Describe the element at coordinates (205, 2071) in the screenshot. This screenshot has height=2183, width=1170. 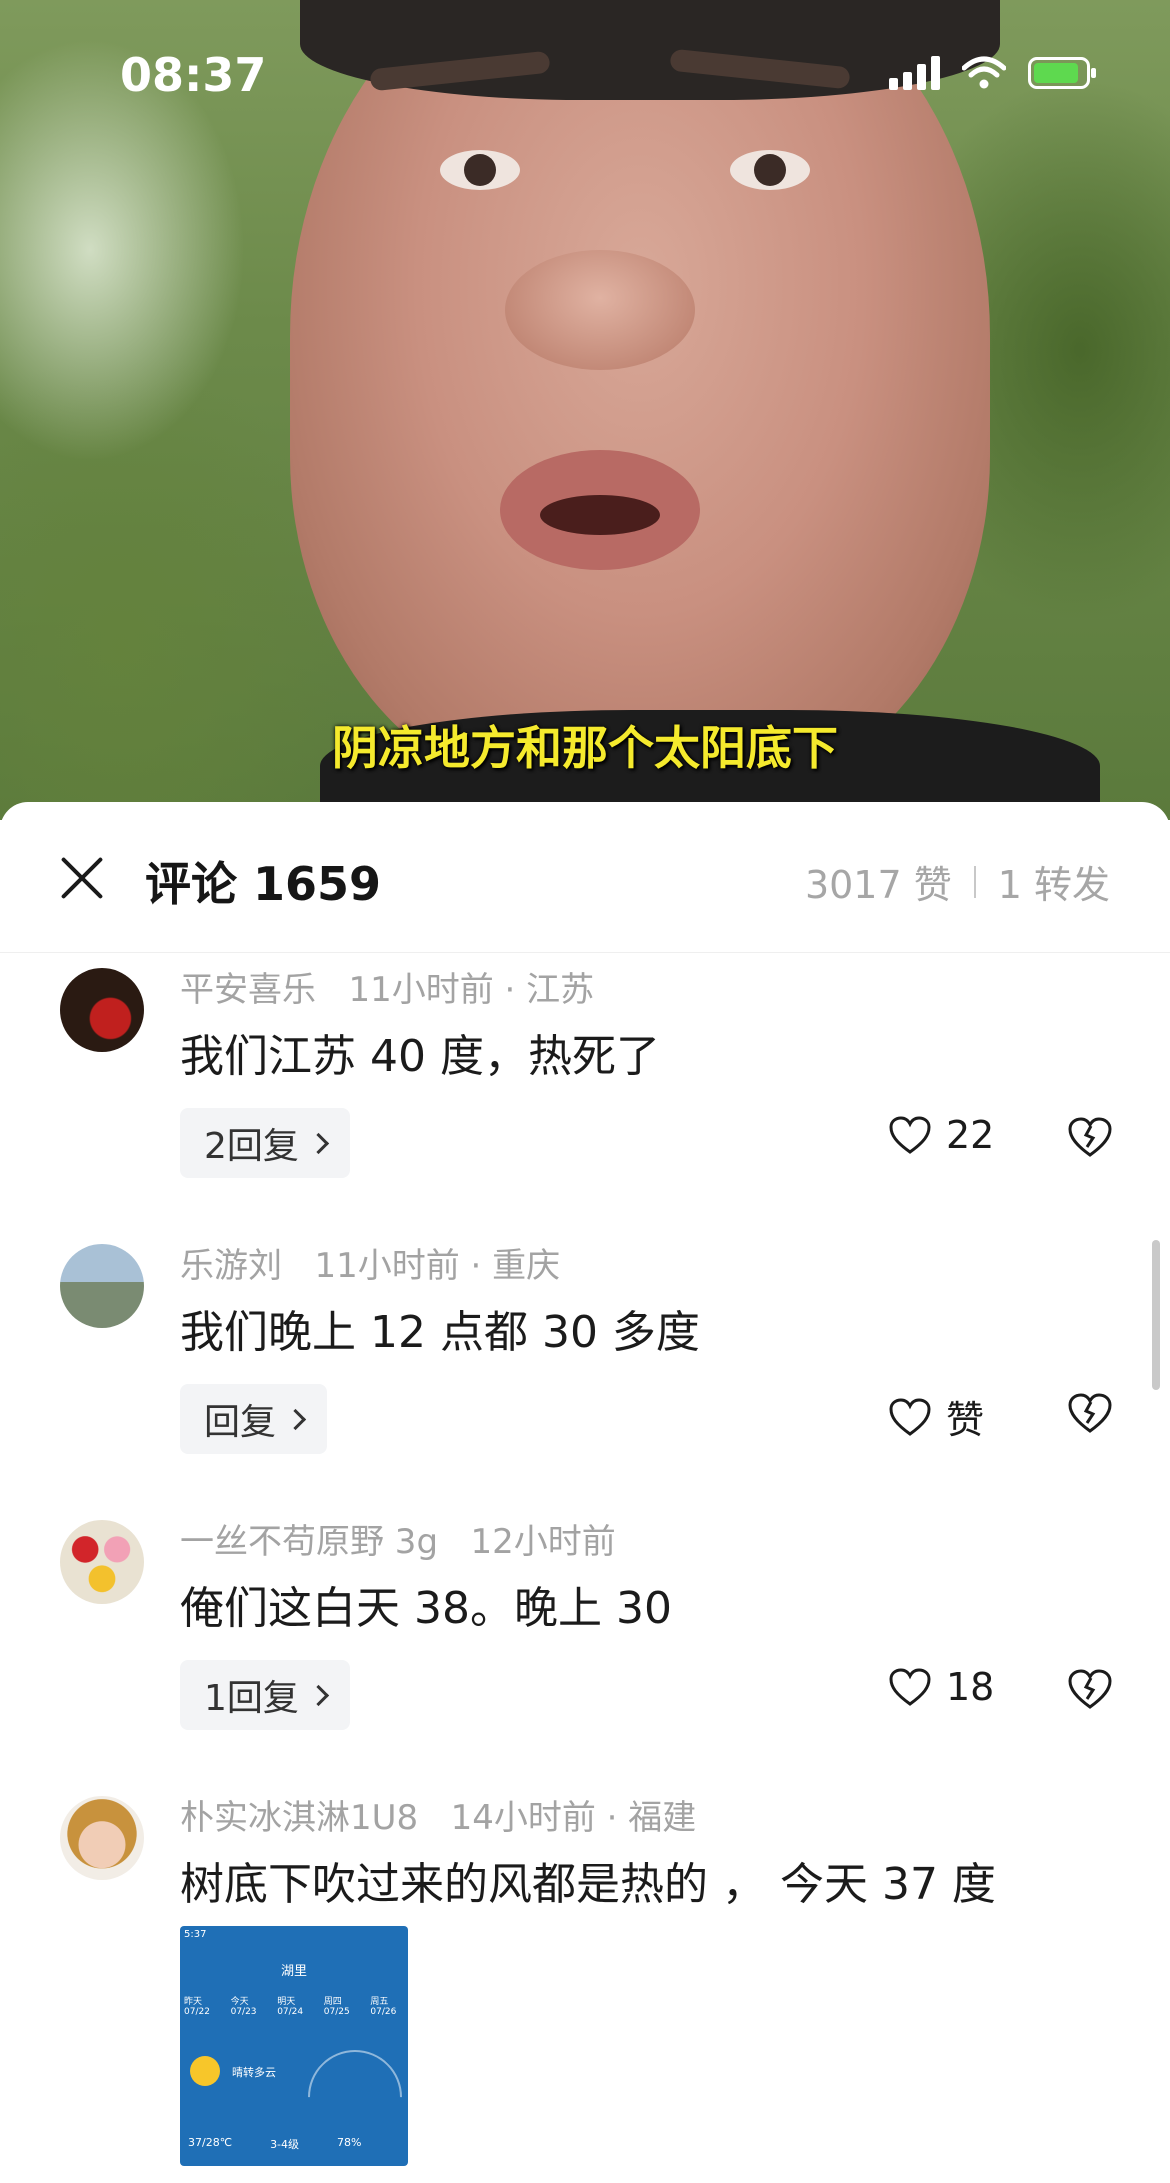
I see `sun-icon` at that location.